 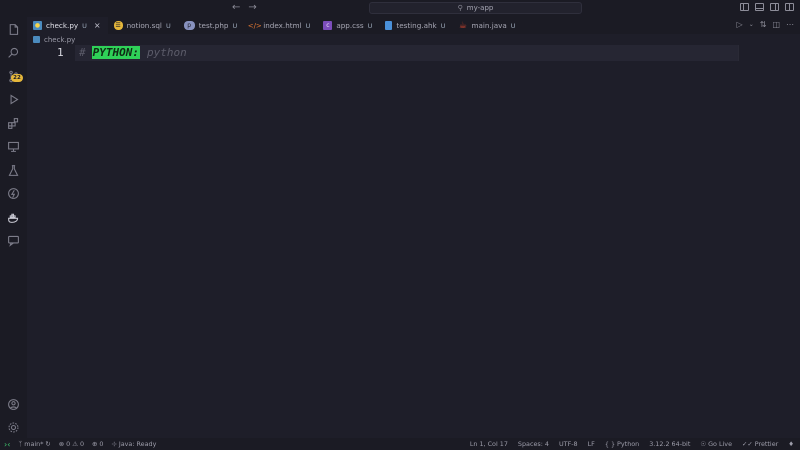 I want to click on prettier-label: Prettier, so click(x=766, y=444).